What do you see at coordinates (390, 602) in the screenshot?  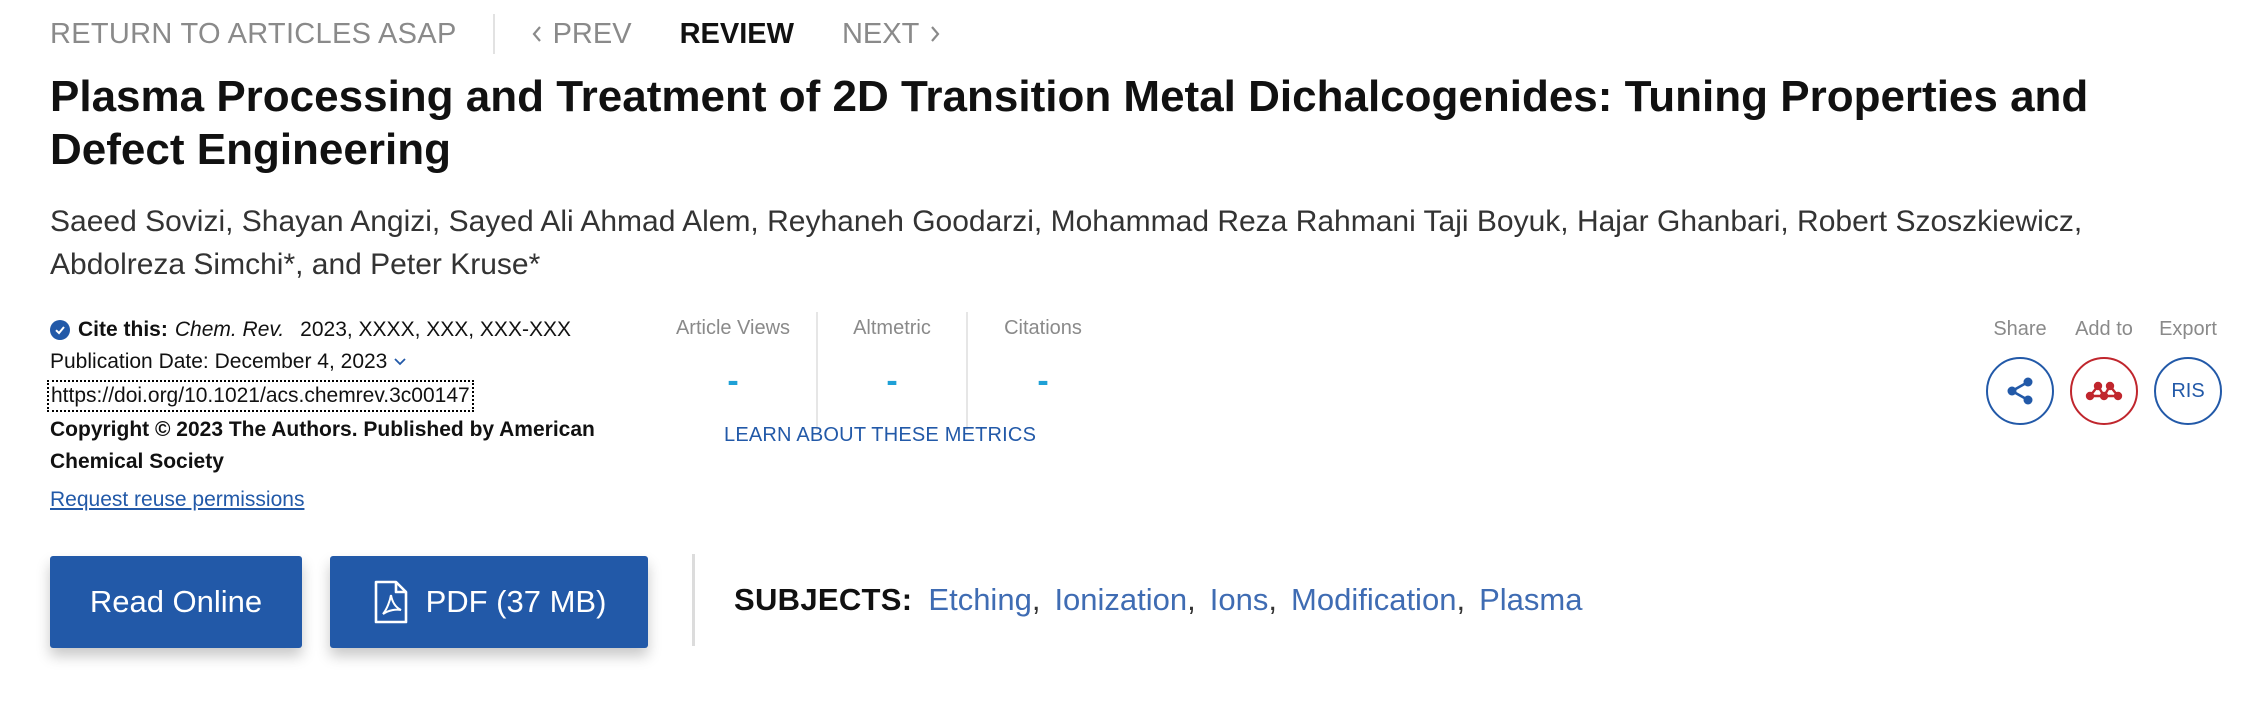 I see `pdf-icon` at bounding box center [390, 602].